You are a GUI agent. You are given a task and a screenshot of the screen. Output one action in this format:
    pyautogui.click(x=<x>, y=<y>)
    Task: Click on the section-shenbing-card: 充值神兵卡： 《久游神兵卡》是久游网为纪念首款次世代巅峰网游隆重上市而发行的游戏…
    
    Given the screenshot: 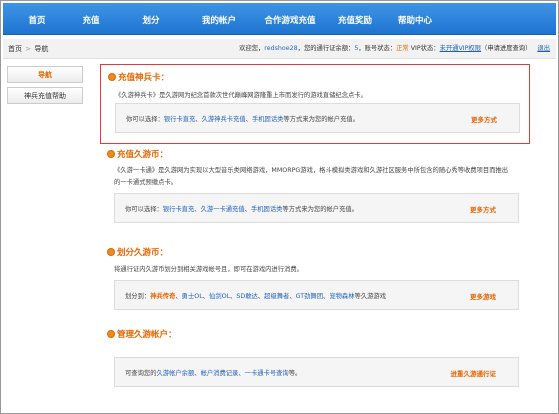 What is the action you would take?
    pyautogui.click(x=315, y=104)
    